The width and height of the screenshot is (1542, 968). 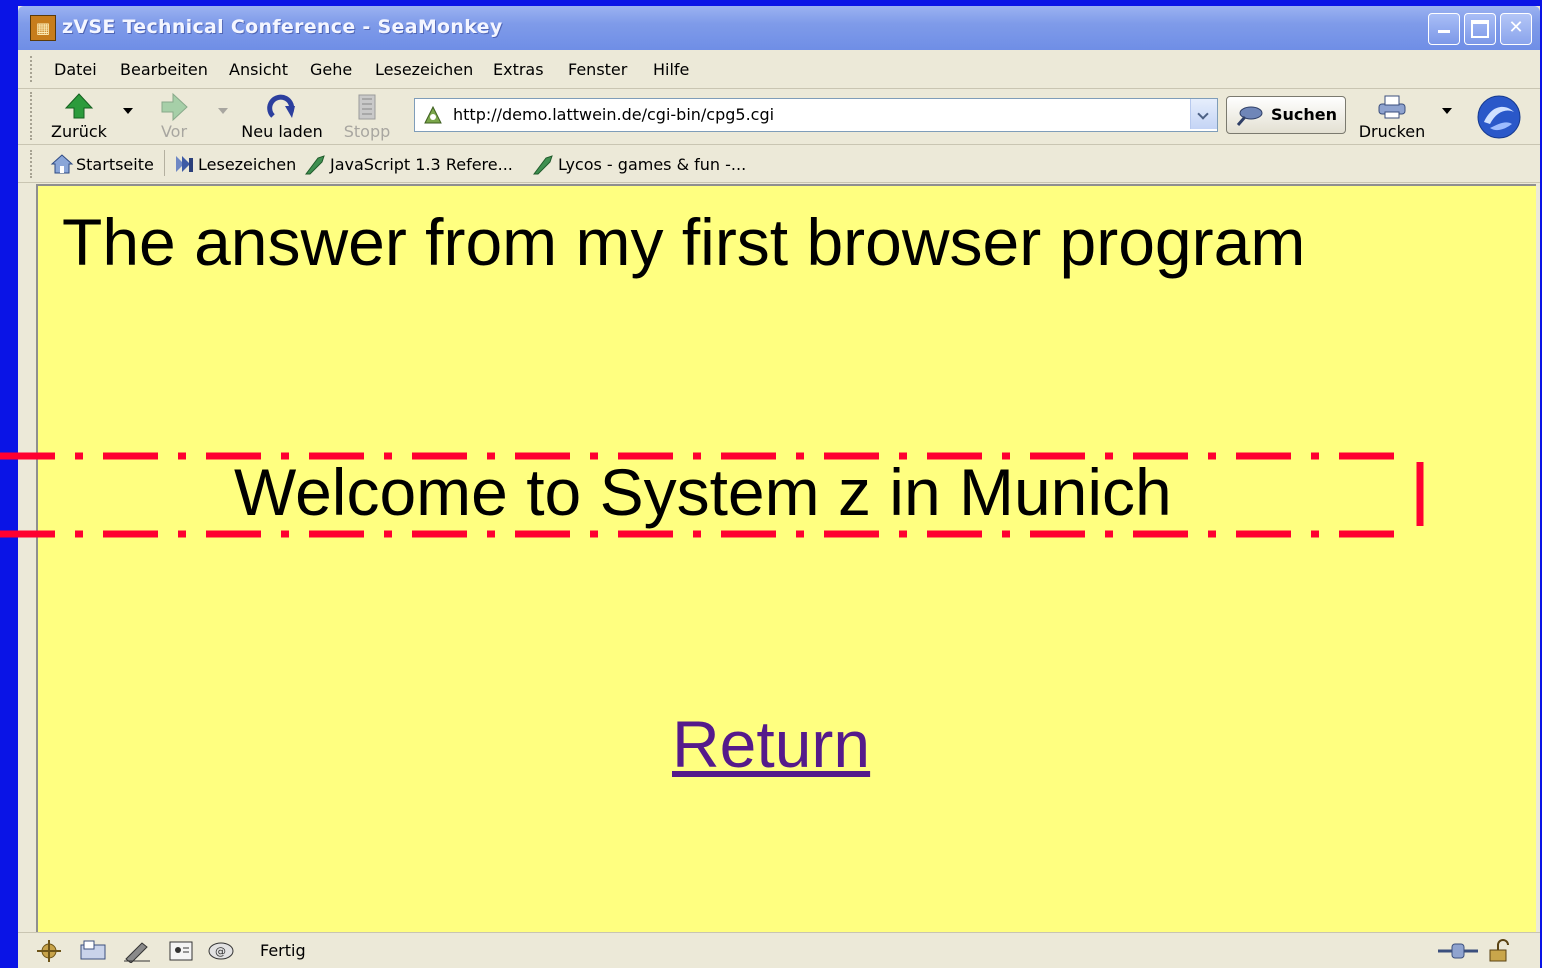 I want to click on back-history-dropdown-icon, so click(x=128, y=111).